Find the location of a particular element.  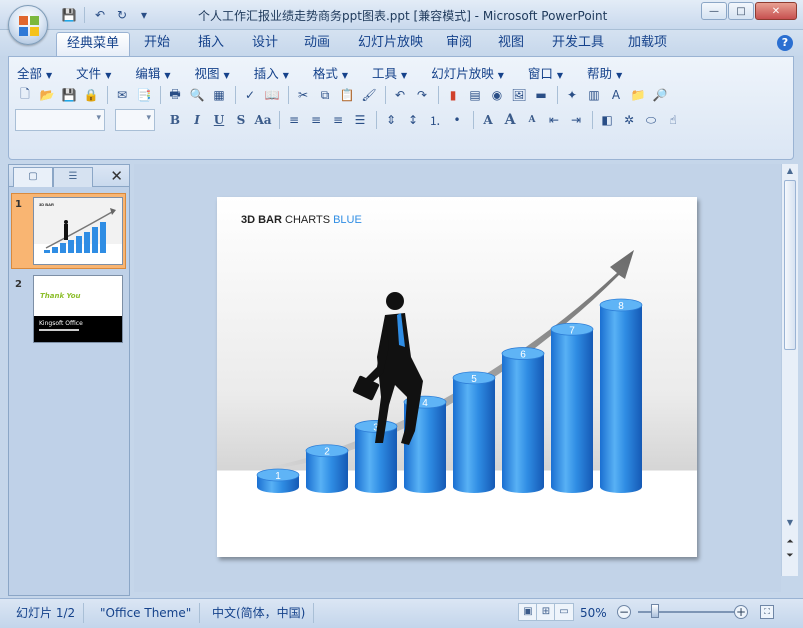

shape-fill-icon: ⬭ is located at coordinates (651, 120).